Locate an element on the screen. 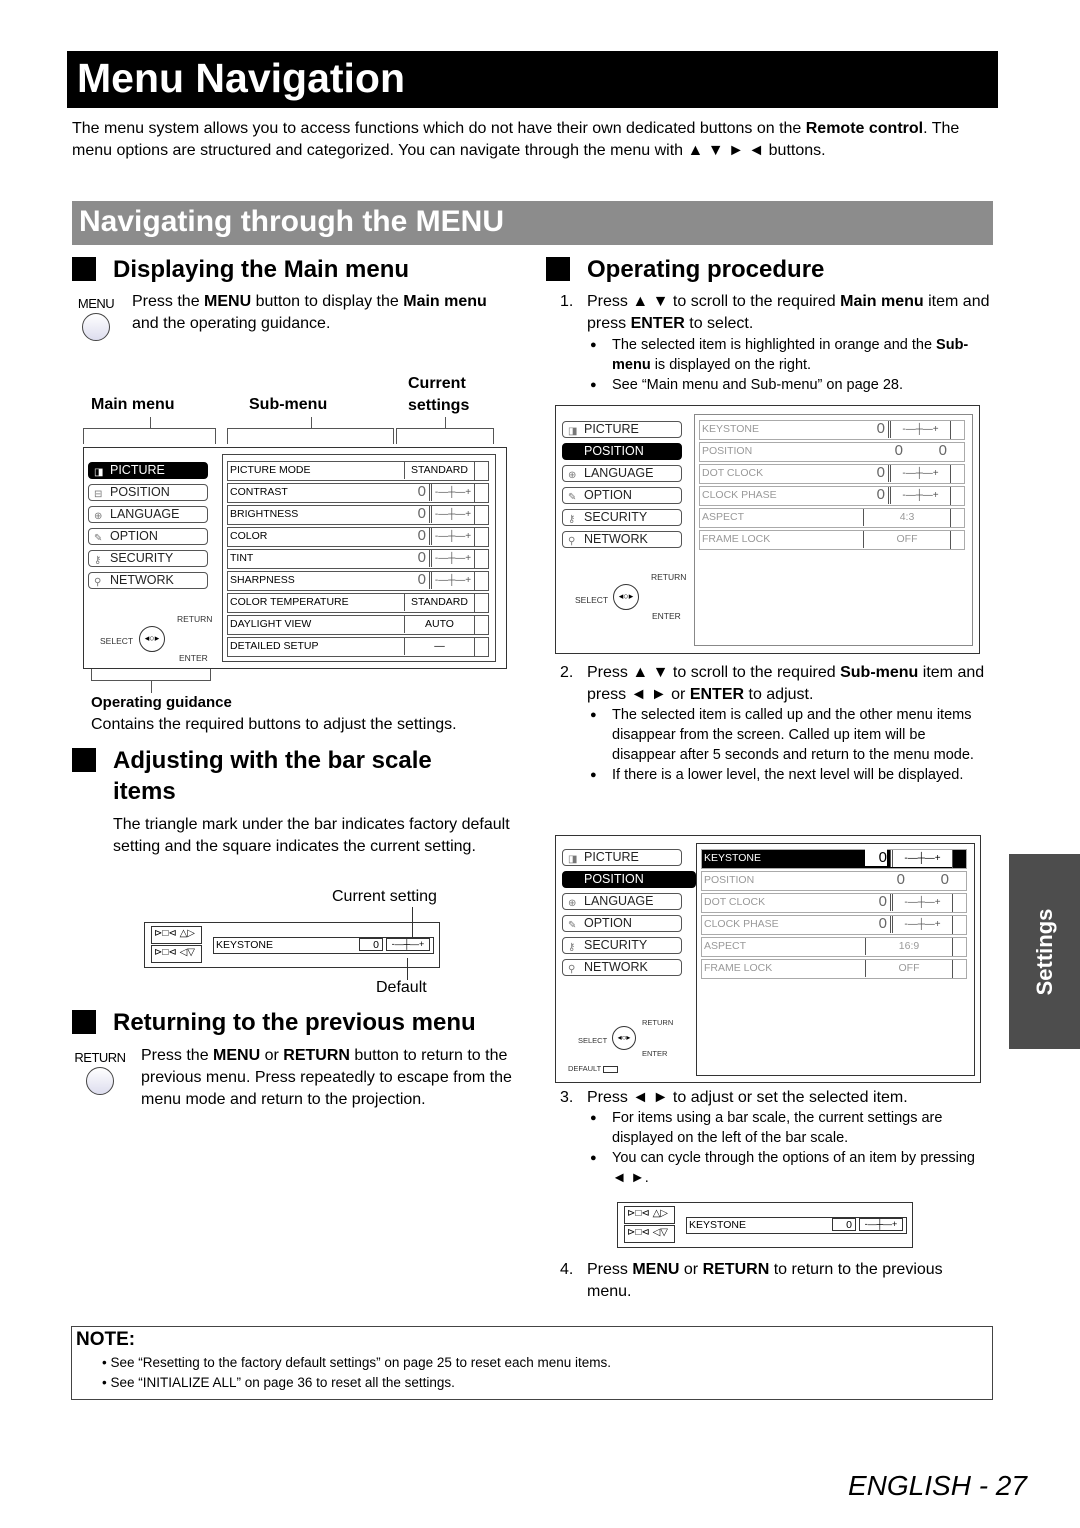  main-menu-label: NETWORK is located at coordinates (142, 580).